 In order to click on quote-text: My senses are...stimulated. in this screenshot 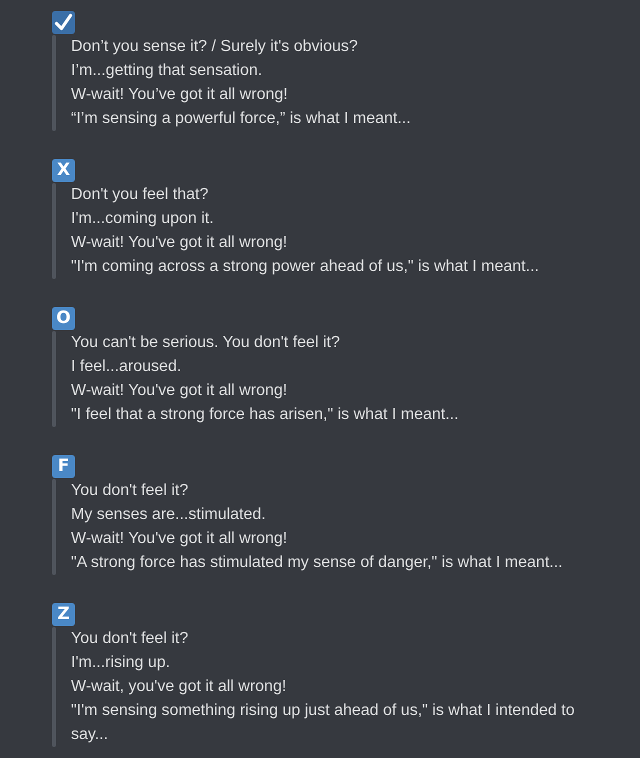, I will do `click(169, 515)`.